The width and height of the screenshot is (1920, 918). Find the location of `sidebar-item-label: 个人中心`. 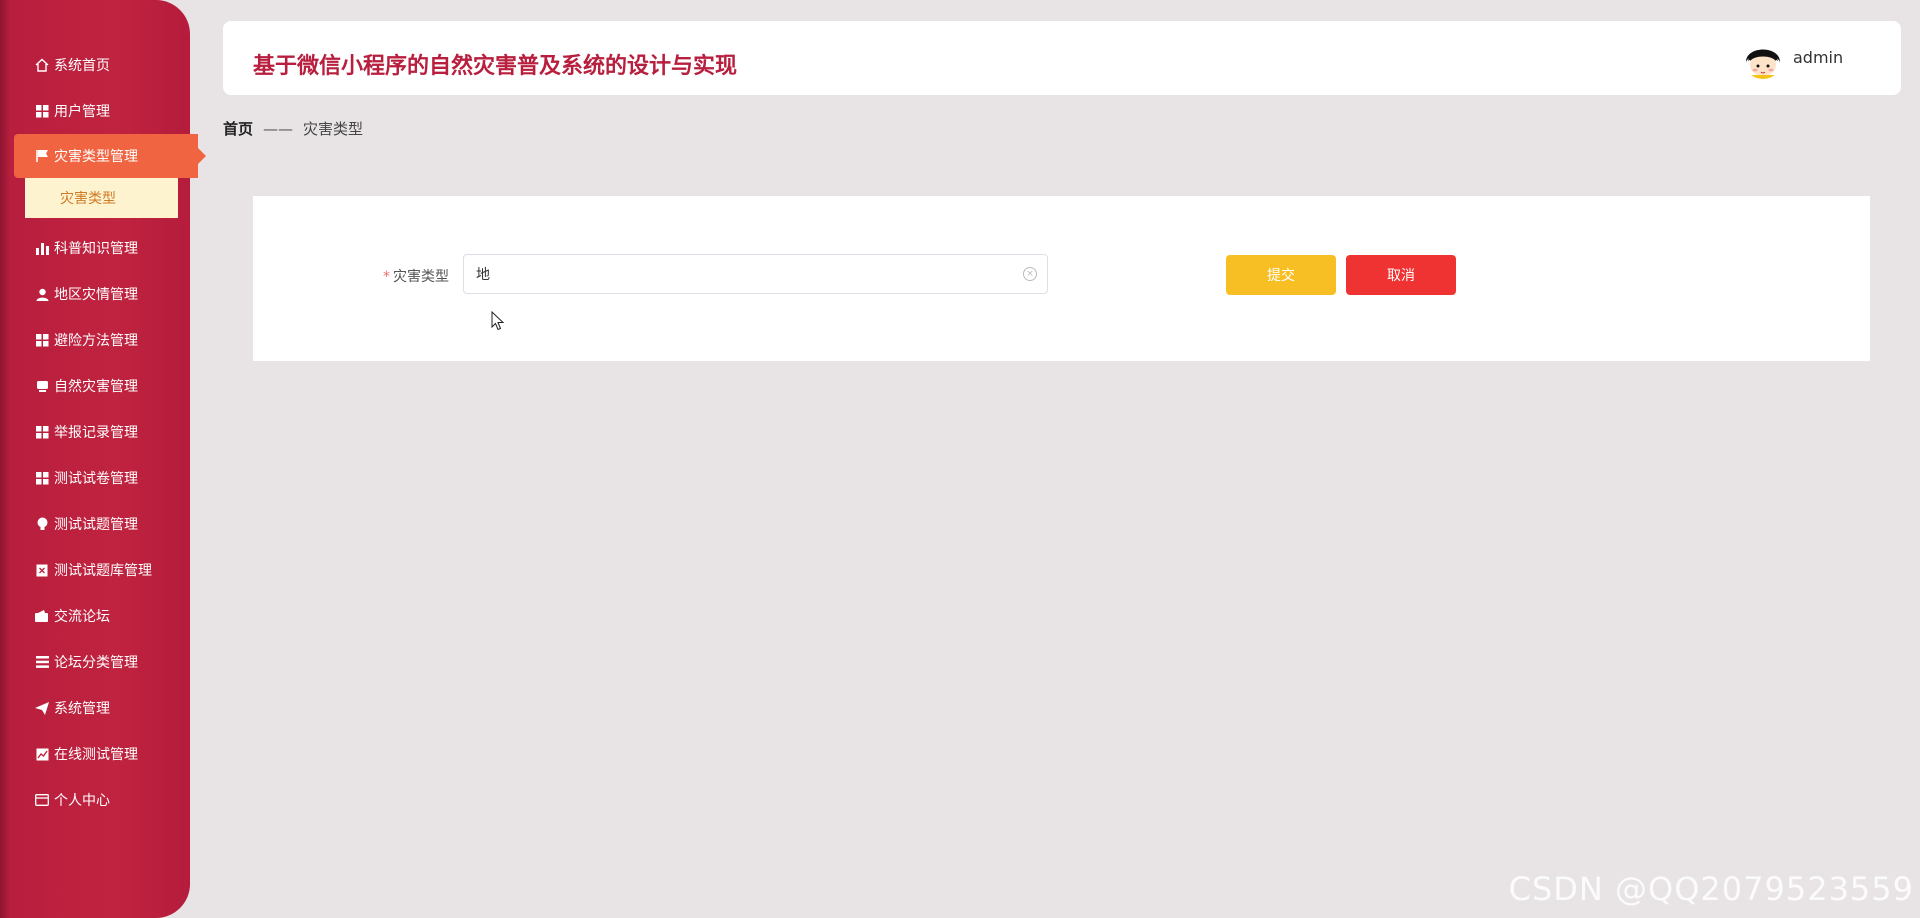

sidebar-item-label: 个人中心 is located at coordinates (82, 801).